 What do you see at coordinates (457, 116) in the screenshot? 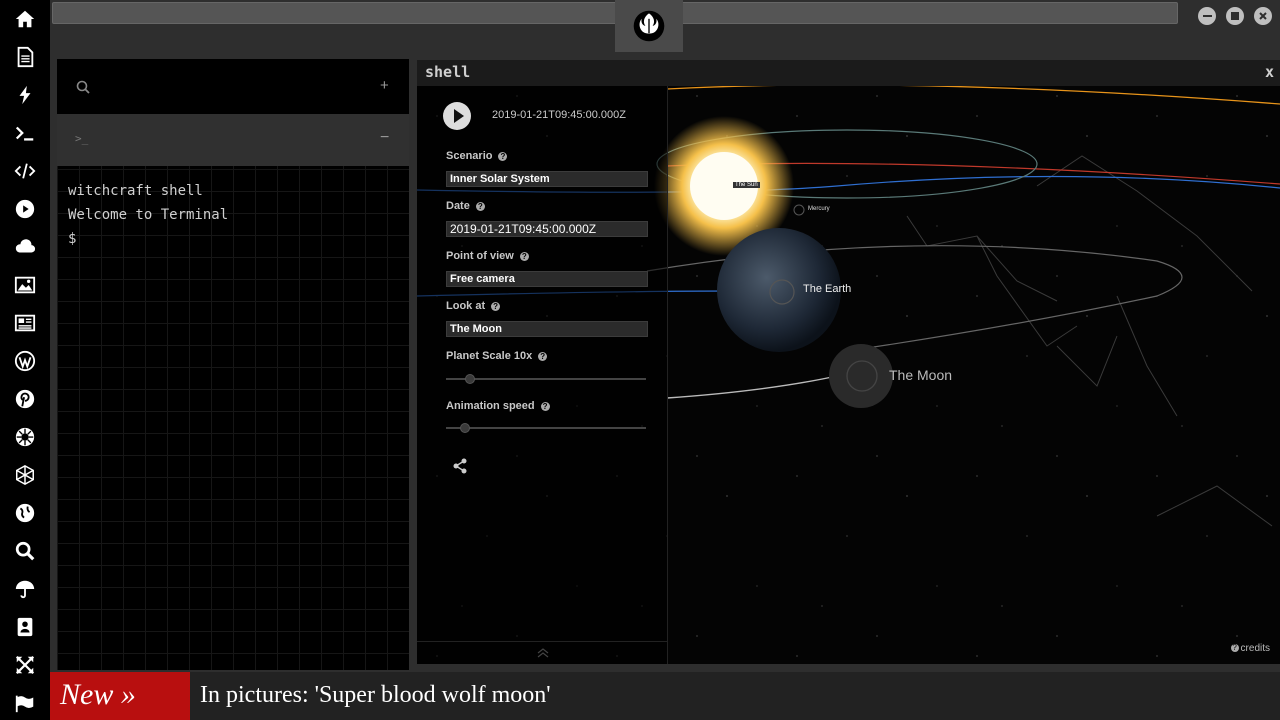
I see `play-button` at bounding box center [457, 116].